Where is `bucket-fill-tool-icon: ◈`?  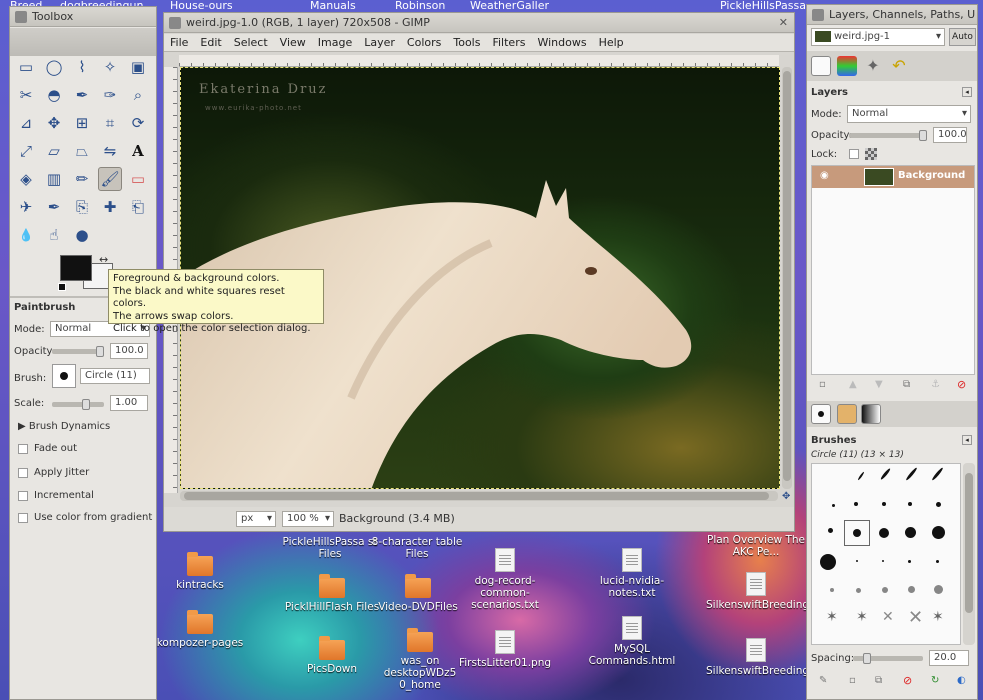 bucket-fill-tool-icon: ◈ is located at coordinates (26, 179).